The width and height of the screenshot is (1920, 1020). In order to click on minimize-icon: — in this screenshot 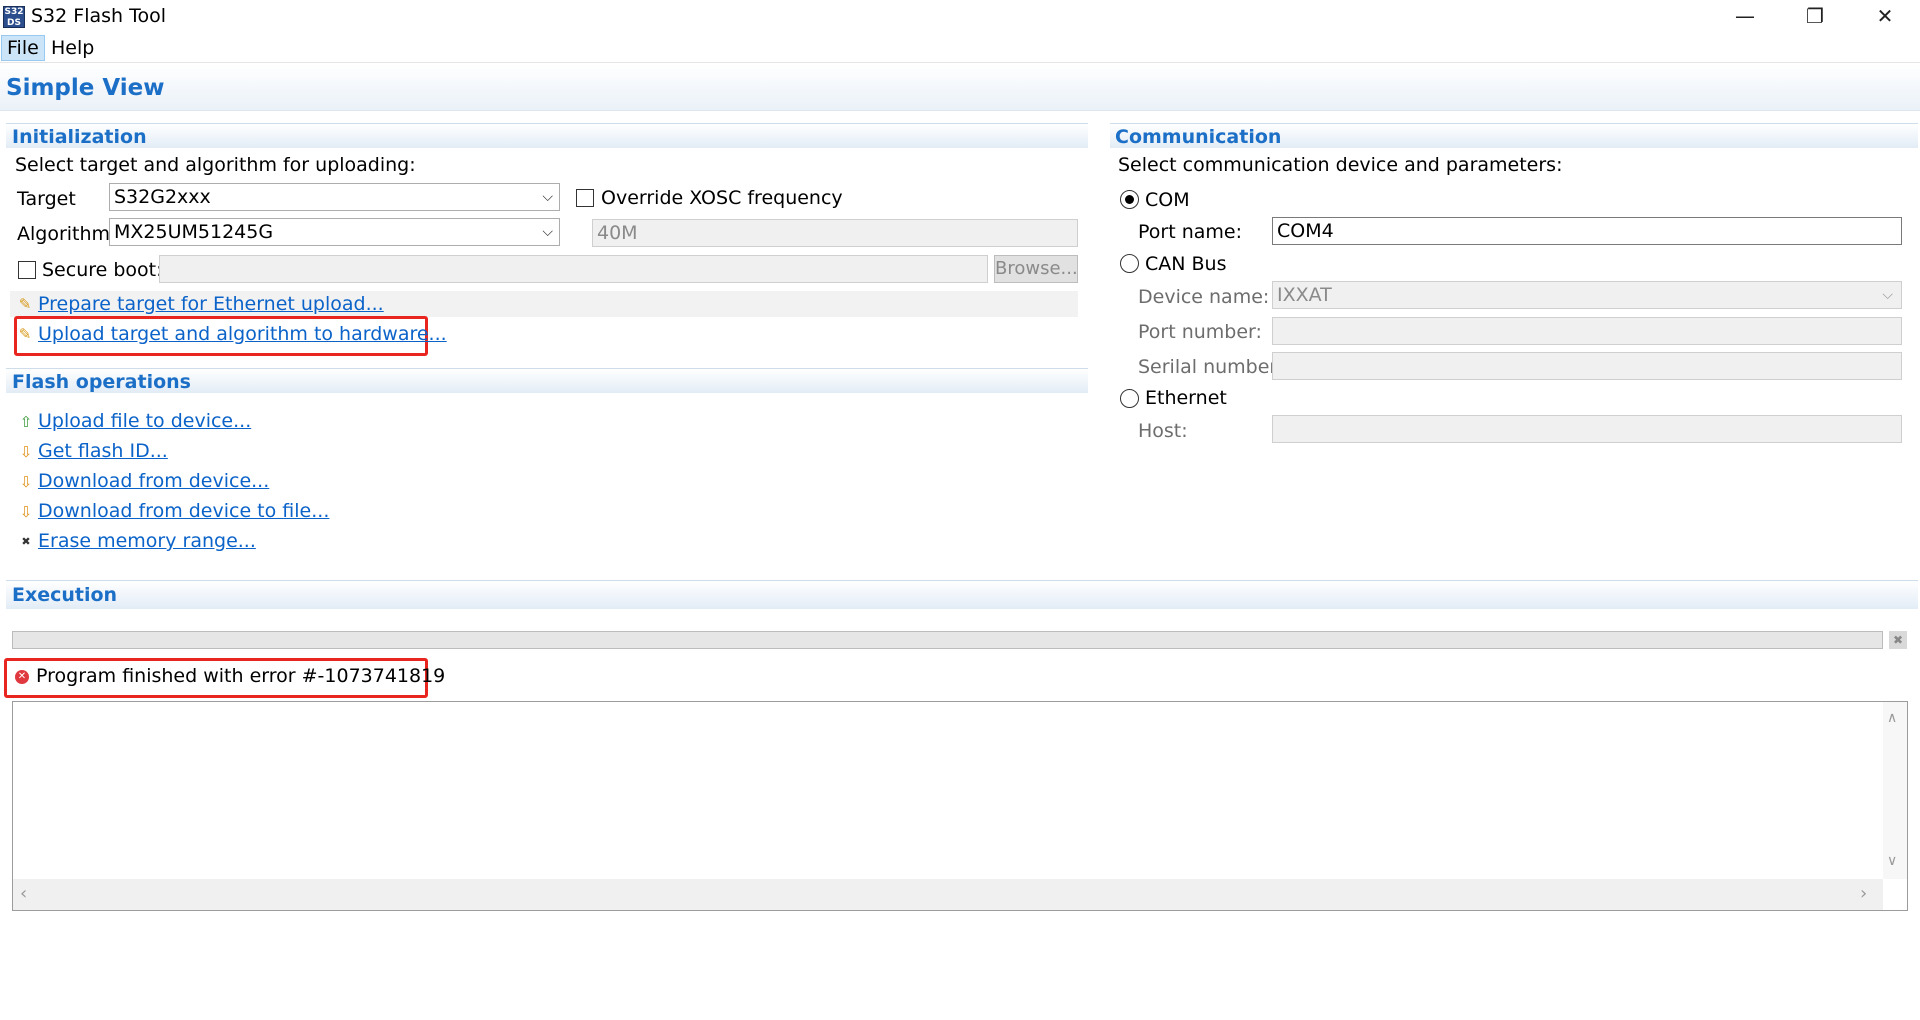, I will do `click(1745, 16)`.